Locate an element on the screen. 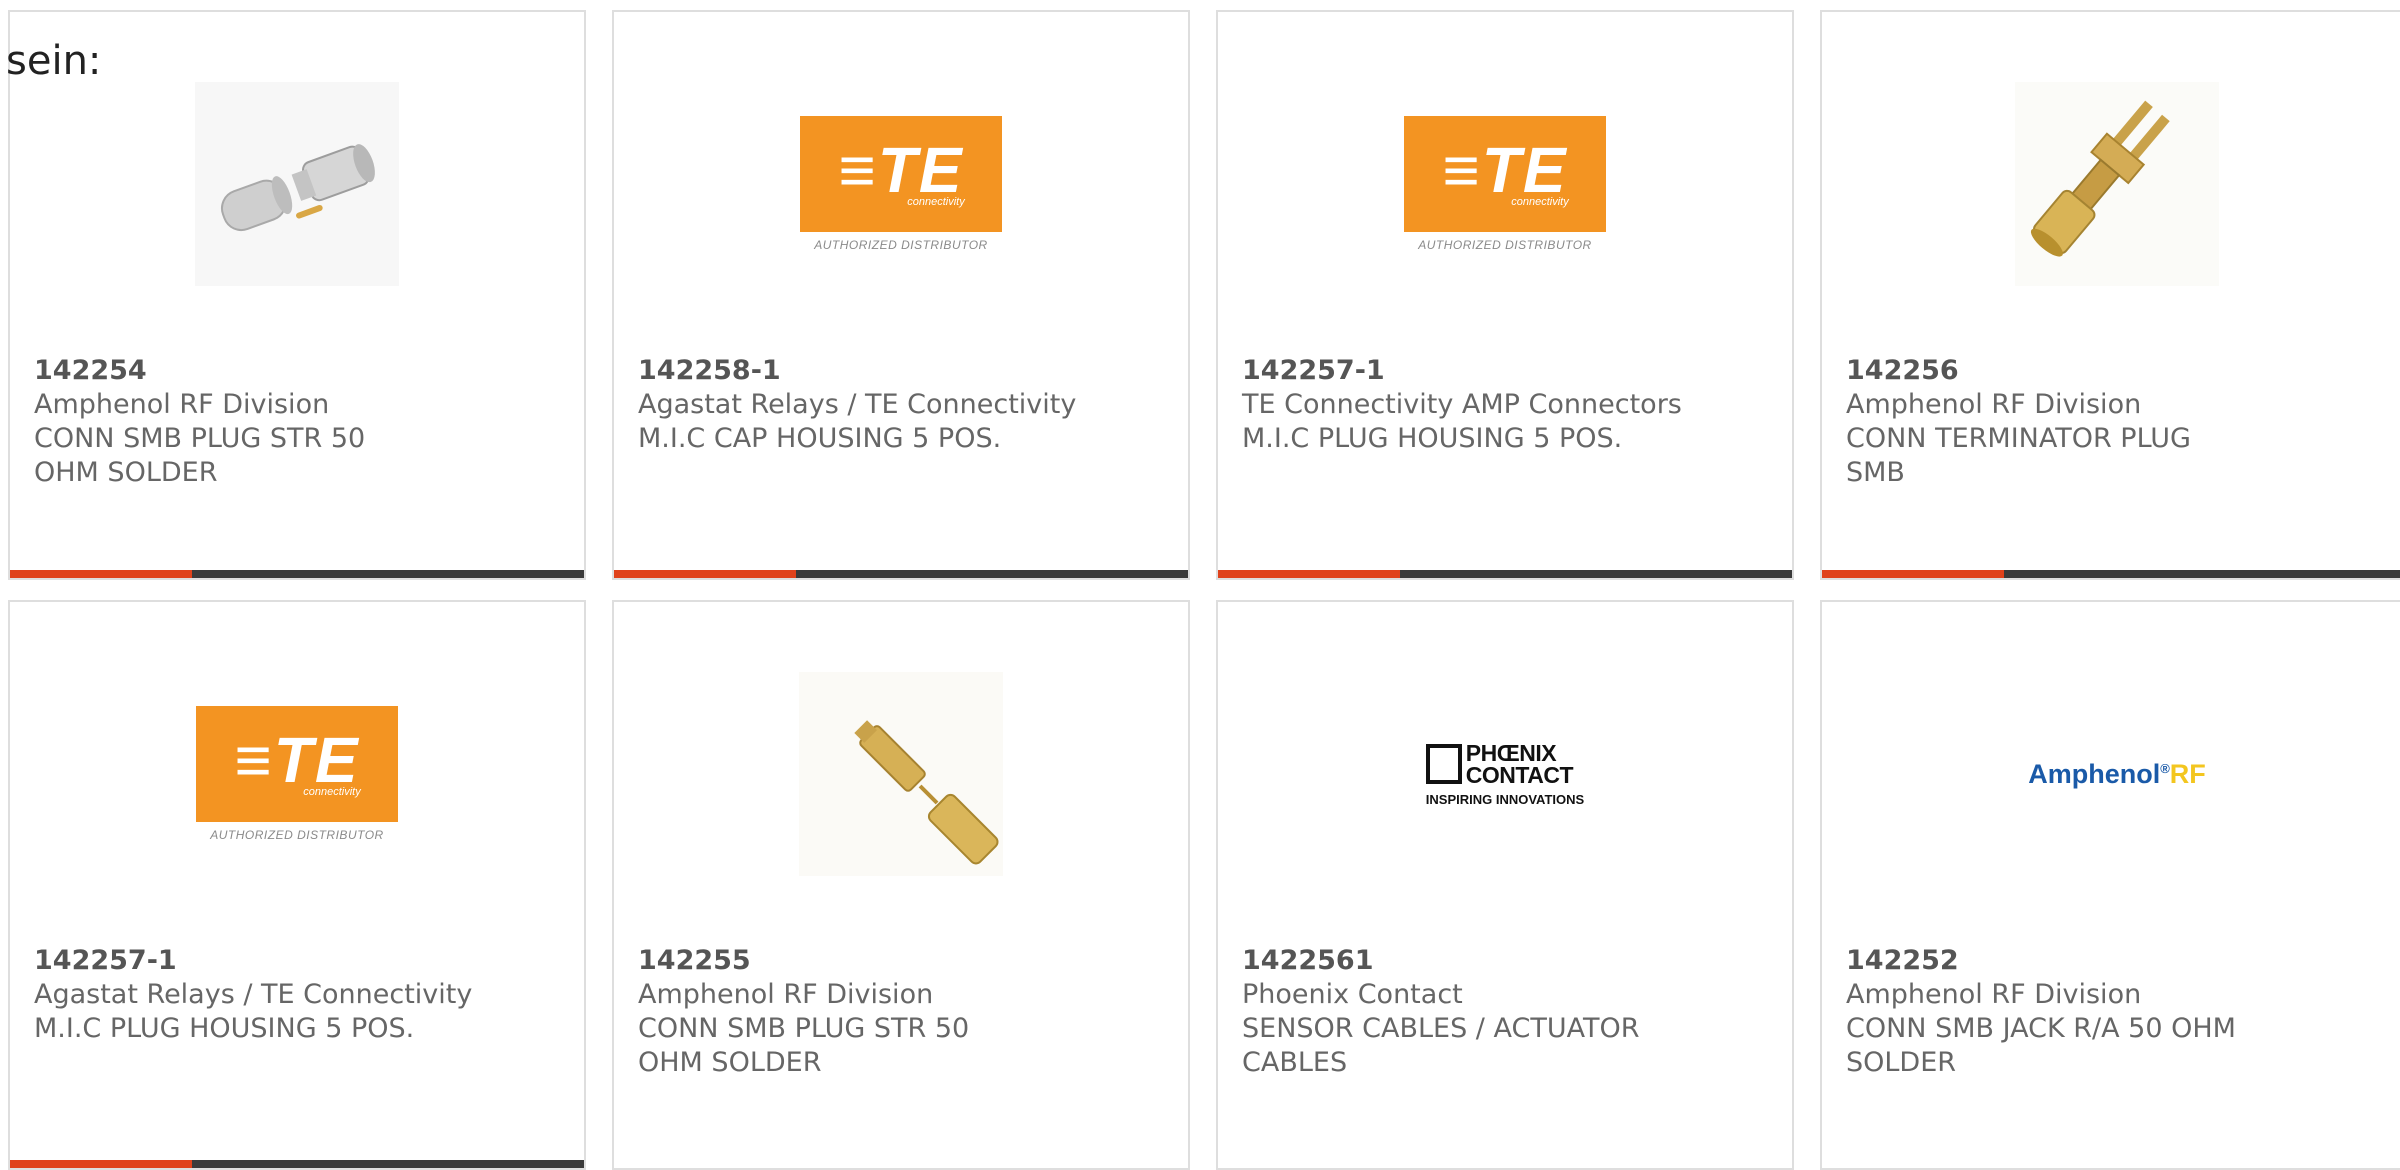  smb-plug-photo-icon is located at coordinates (297, 184).